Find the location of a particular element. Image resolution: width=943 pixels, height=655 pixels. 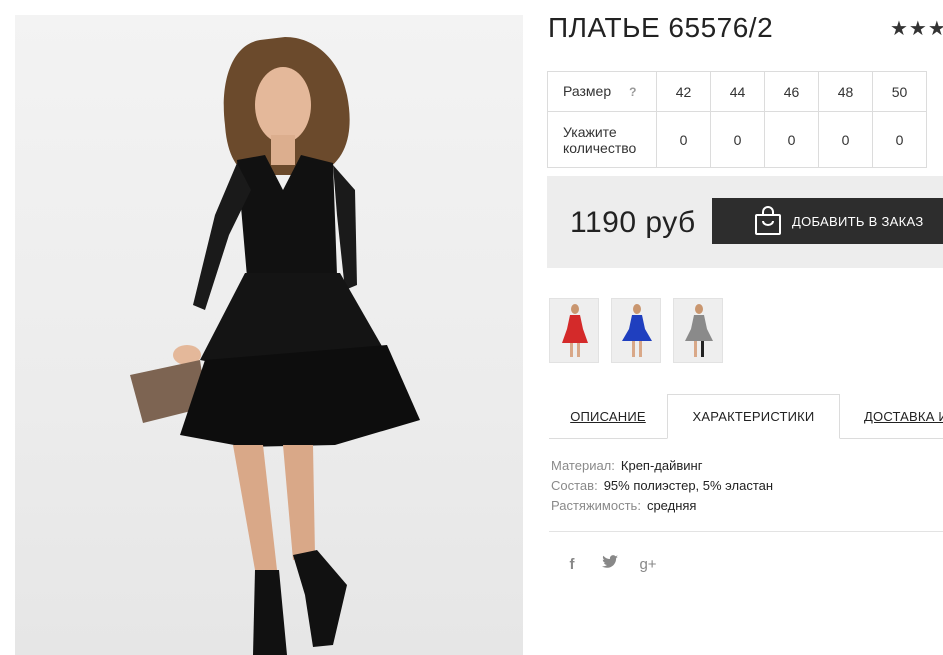

characteristic-key: Состав: is located at coordinates (574, 485).